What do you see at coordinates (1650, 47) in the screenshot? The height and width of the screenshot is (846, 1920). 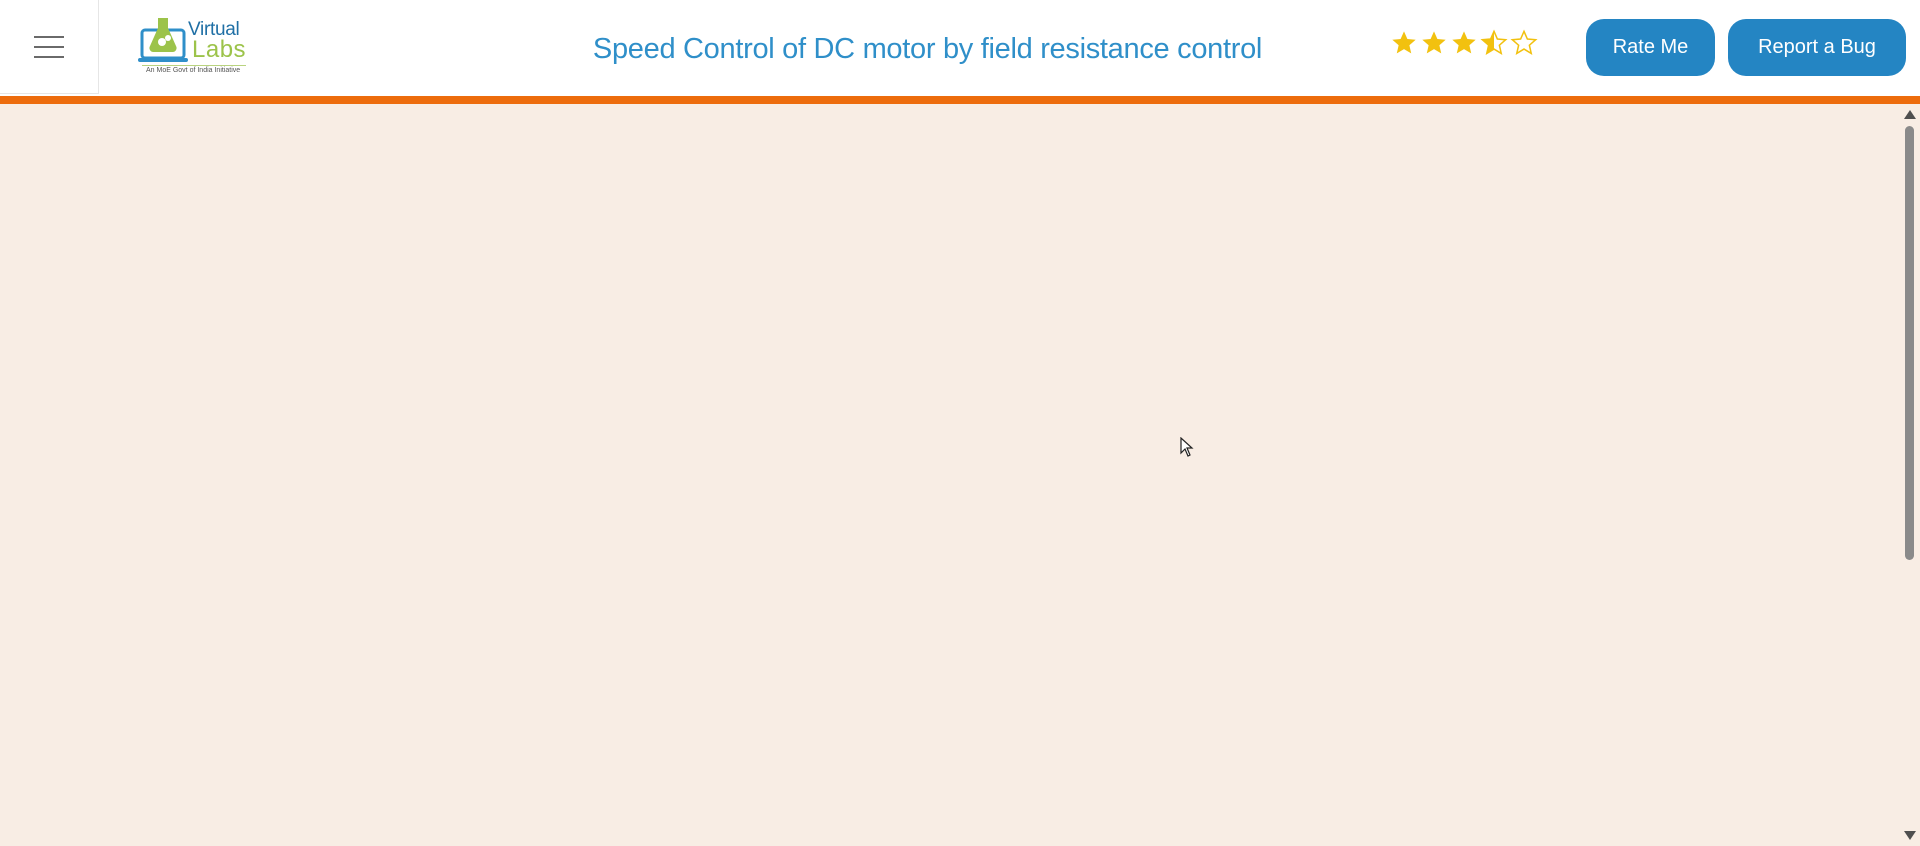 I see `rate-me-button: Rate Me` at bounding box center [1650, 47].